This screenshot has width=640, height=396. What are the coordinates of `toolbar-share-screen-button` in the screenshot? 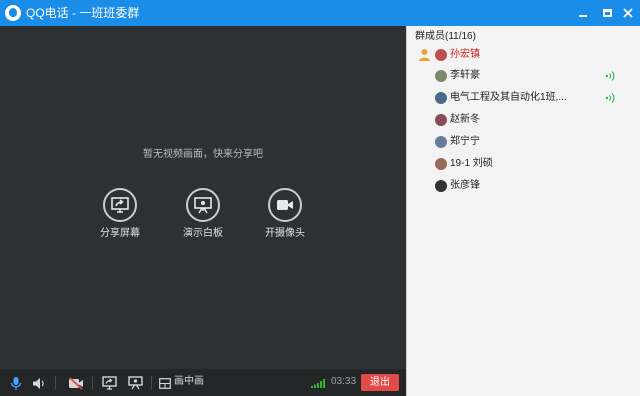 It's located at (109, 383).